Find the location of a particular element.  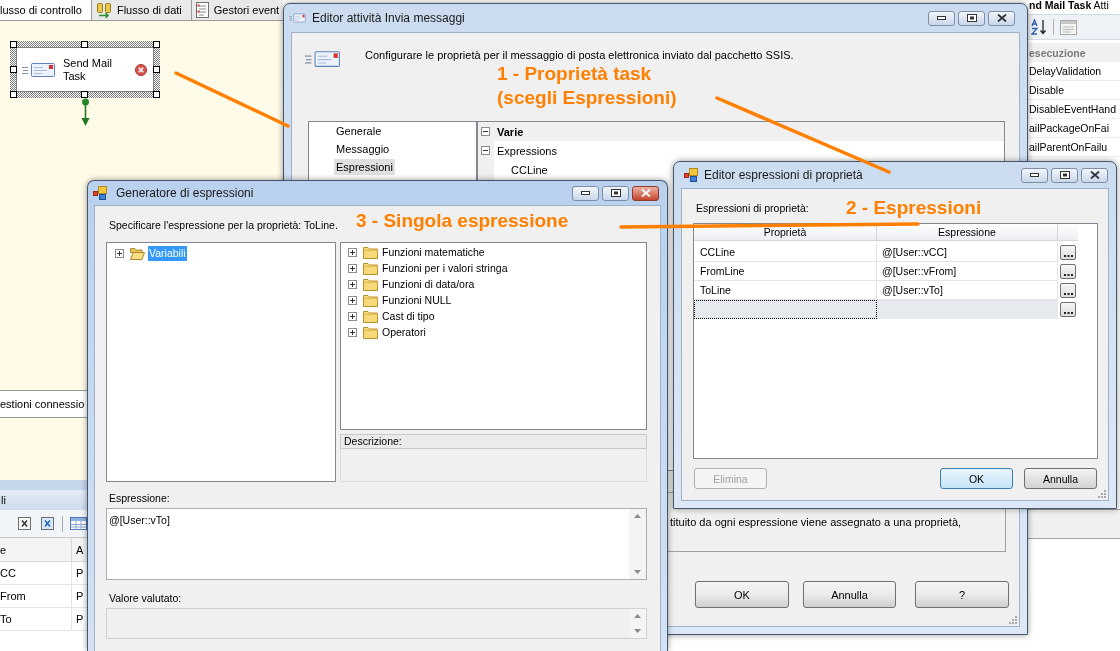

field-label: Espressione: is located at coordinates (139, 498).